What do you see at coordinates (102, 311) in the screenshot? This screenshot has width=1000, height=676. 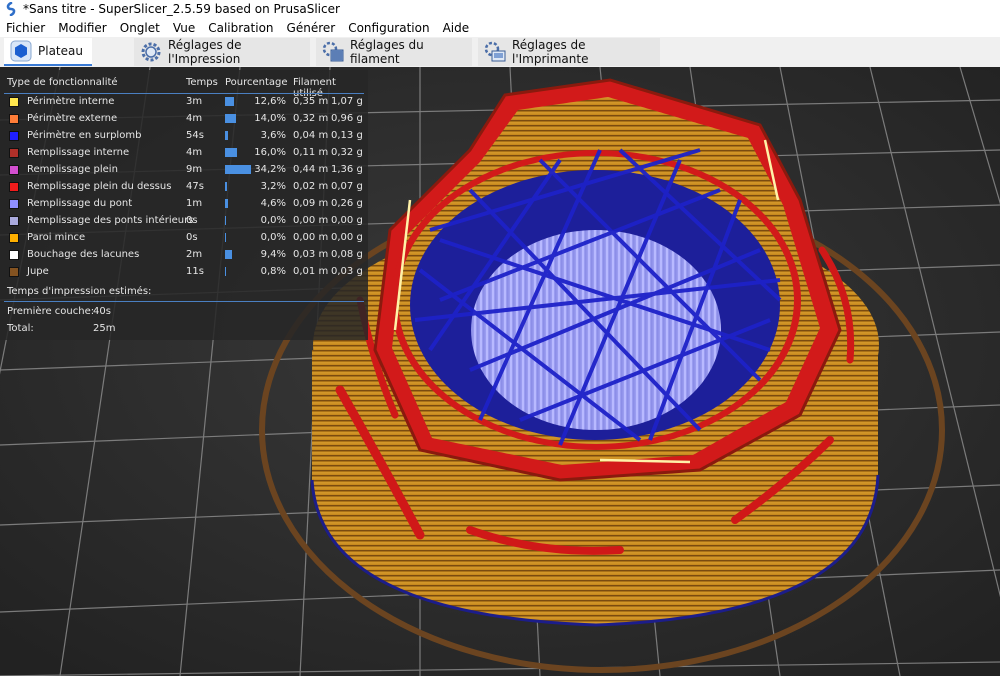 I see `first-layer-value: 40s` at bounding box center [102, 311].